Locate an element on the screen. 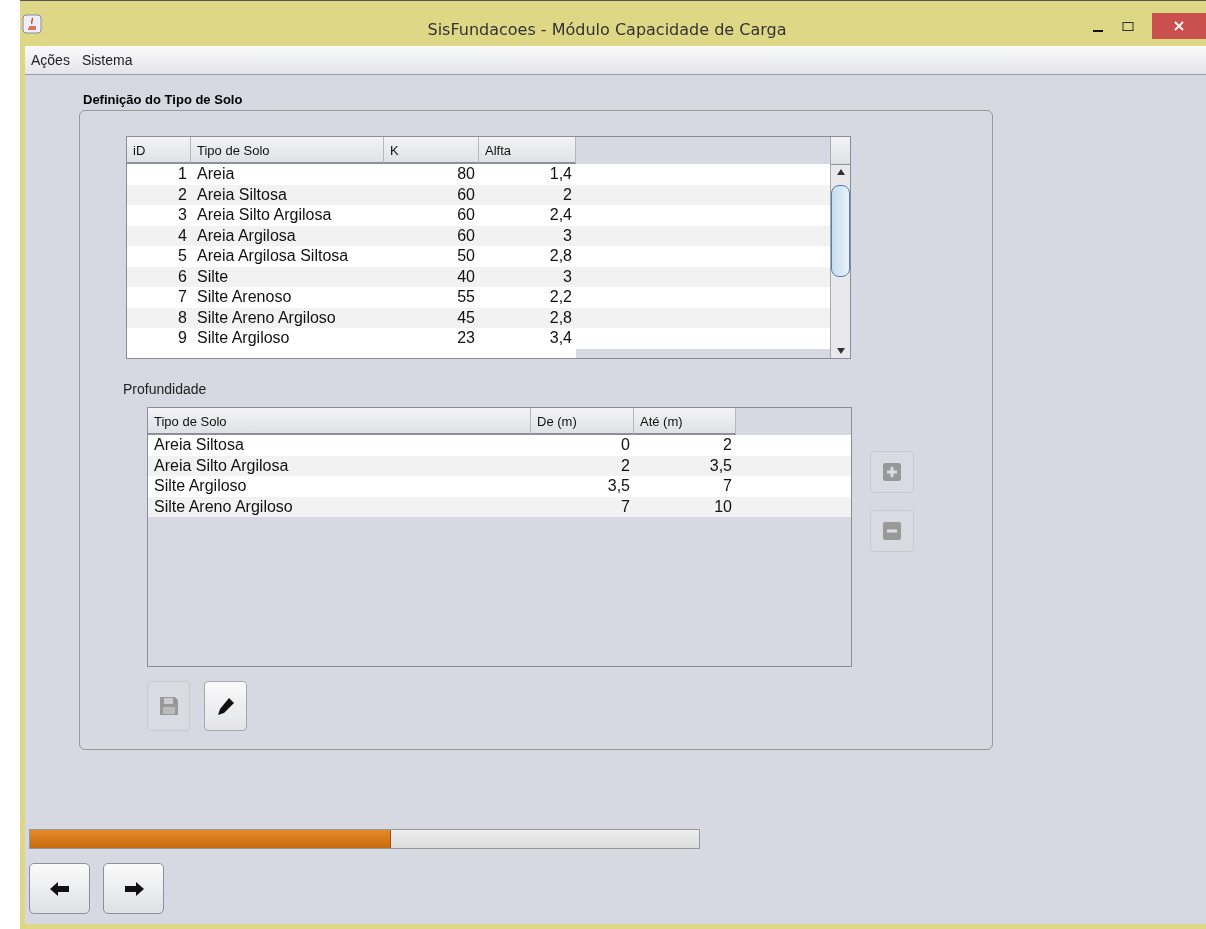 The height and width of the screenshot is (929, 1206). java-app-icon is located at coordinates (32, 23).